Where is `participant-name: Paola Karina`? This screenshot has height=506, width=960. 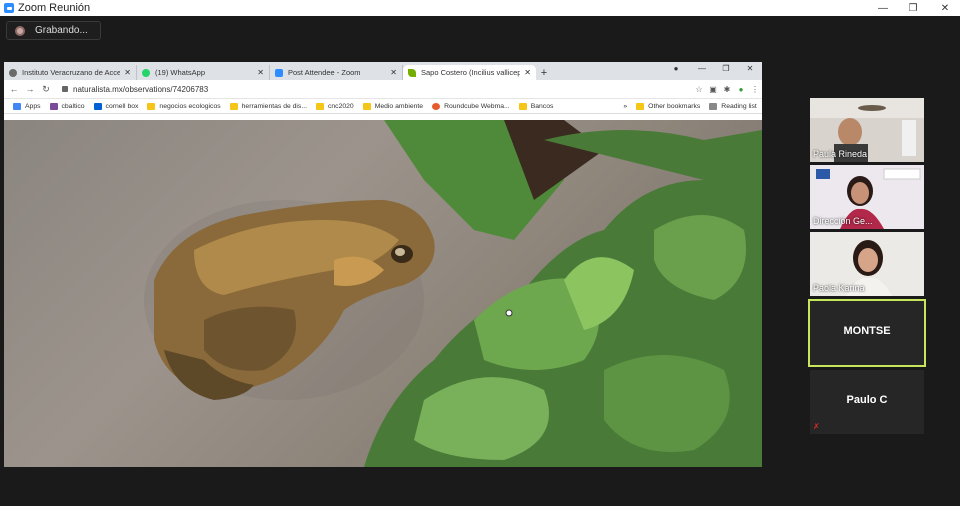 participant-name: Paola Karina is located at coordinates (839, 288).